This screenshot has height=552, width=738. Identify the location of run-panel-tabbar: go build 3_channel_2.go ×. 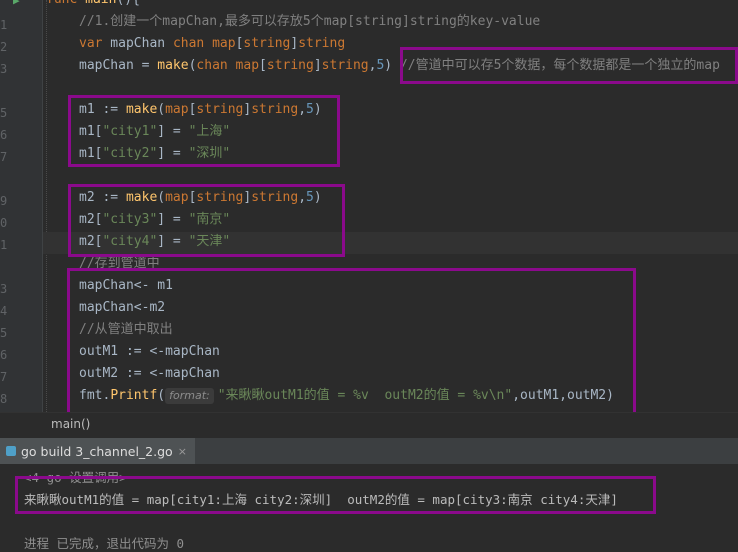
(369, 450).